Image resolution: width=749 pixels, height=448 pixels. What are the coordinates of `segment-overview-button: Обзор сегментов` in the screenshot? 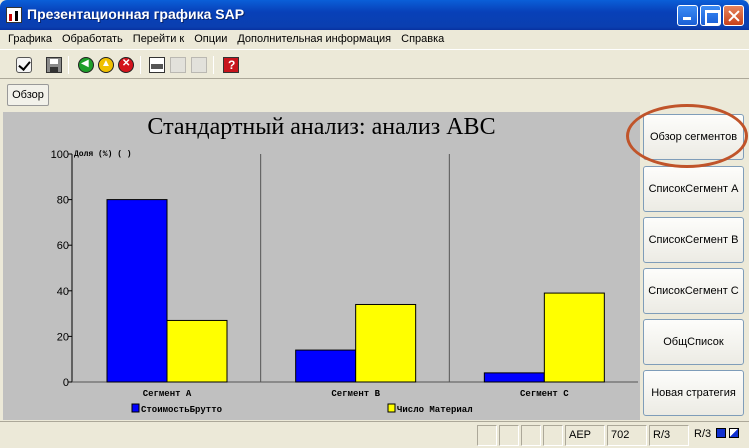 It's located at (693, 137).